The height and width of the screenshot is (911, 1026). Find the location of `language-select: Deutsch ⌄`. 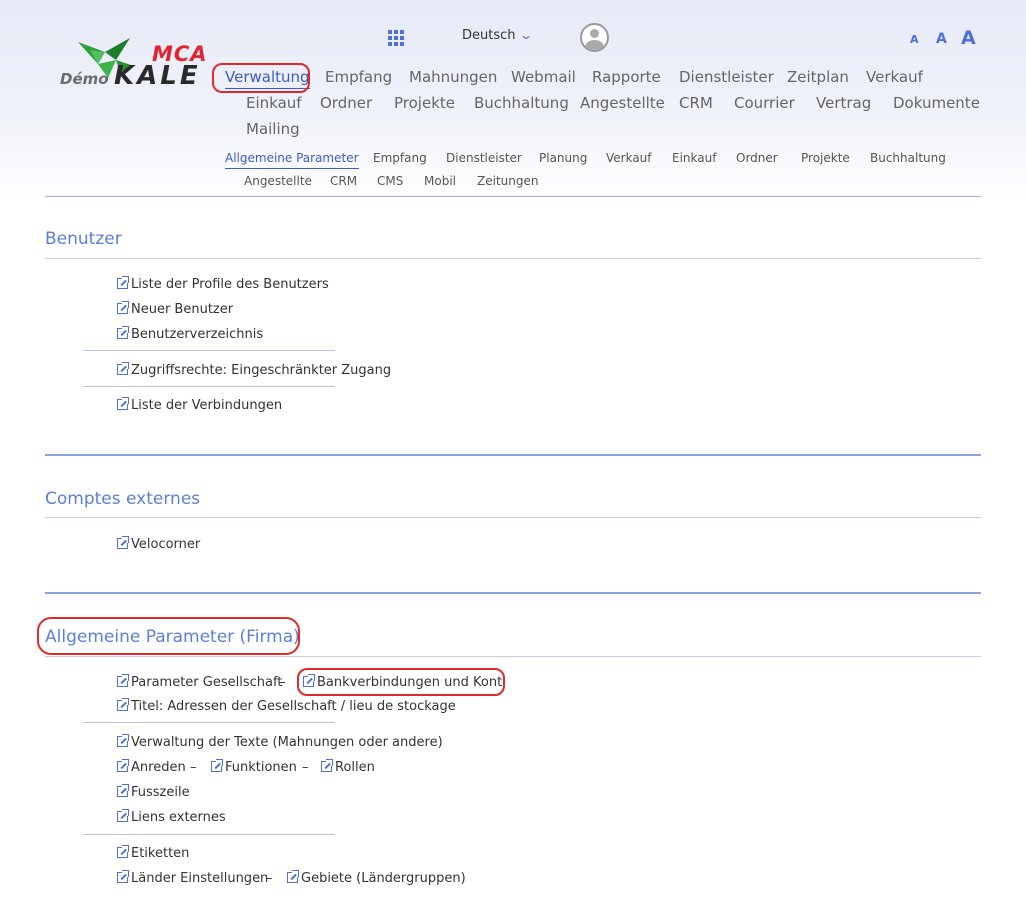

language-select: Deutsch ⌄ is located at coordinates (497, 35).